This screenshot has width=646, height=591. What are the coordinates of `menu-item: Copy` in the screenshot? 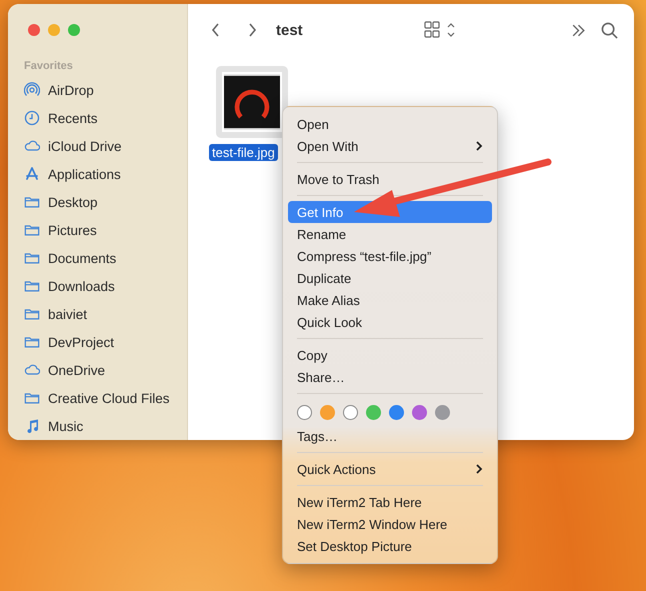 It's located at (390, 355).